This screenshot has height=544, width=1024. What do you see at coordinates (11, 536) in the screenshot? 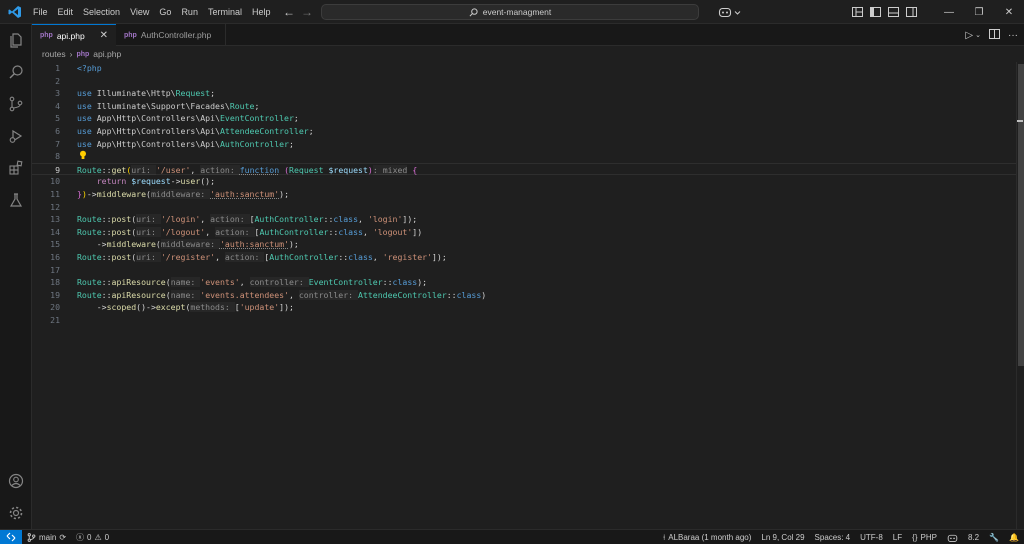
I see `remote-indicator-icon` at bounding box center [11, 536].